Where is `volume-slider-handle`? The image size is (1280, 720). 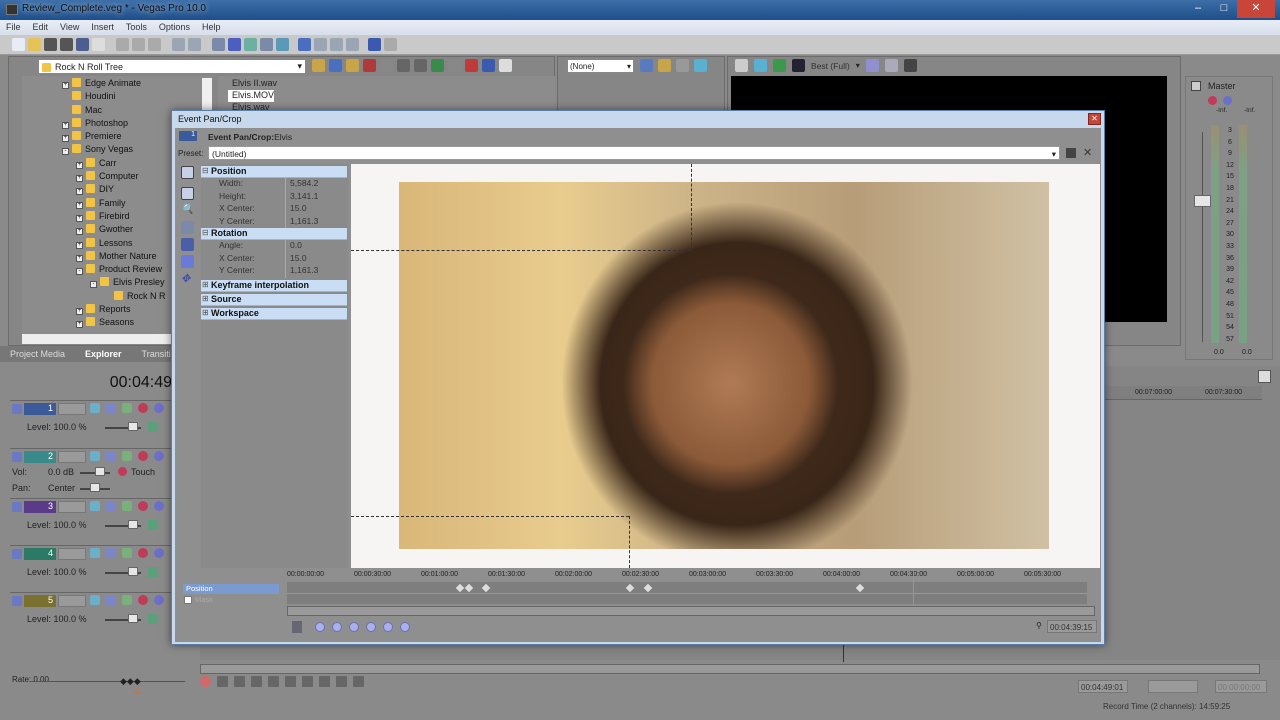
volume-slider-handle is located at coordinates (100, 471).